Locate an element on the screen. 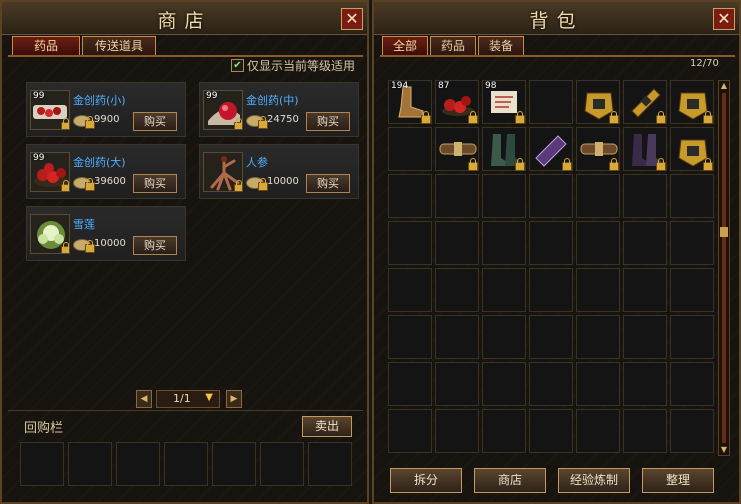  bag-titlebar: 背包 ✕ is located at coordinates (556, 18).